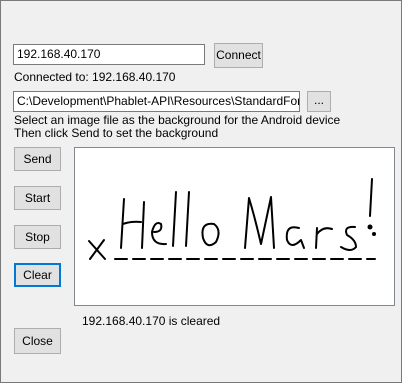 The height and width of the screenshot is (383, 402). I want to click on handwritten-hello, so click(170, 220).